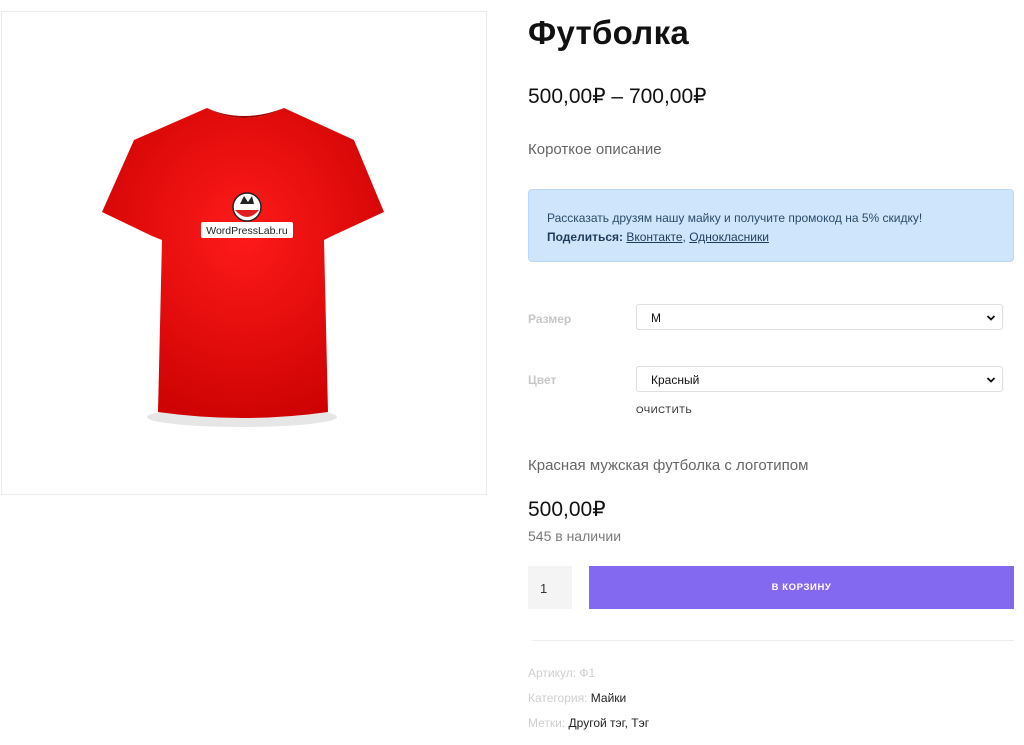 This screenshot has height=745, width=1024. I want to click on share-row: Поделиться: Вконтакте, Однокласники, so click(771, 237).